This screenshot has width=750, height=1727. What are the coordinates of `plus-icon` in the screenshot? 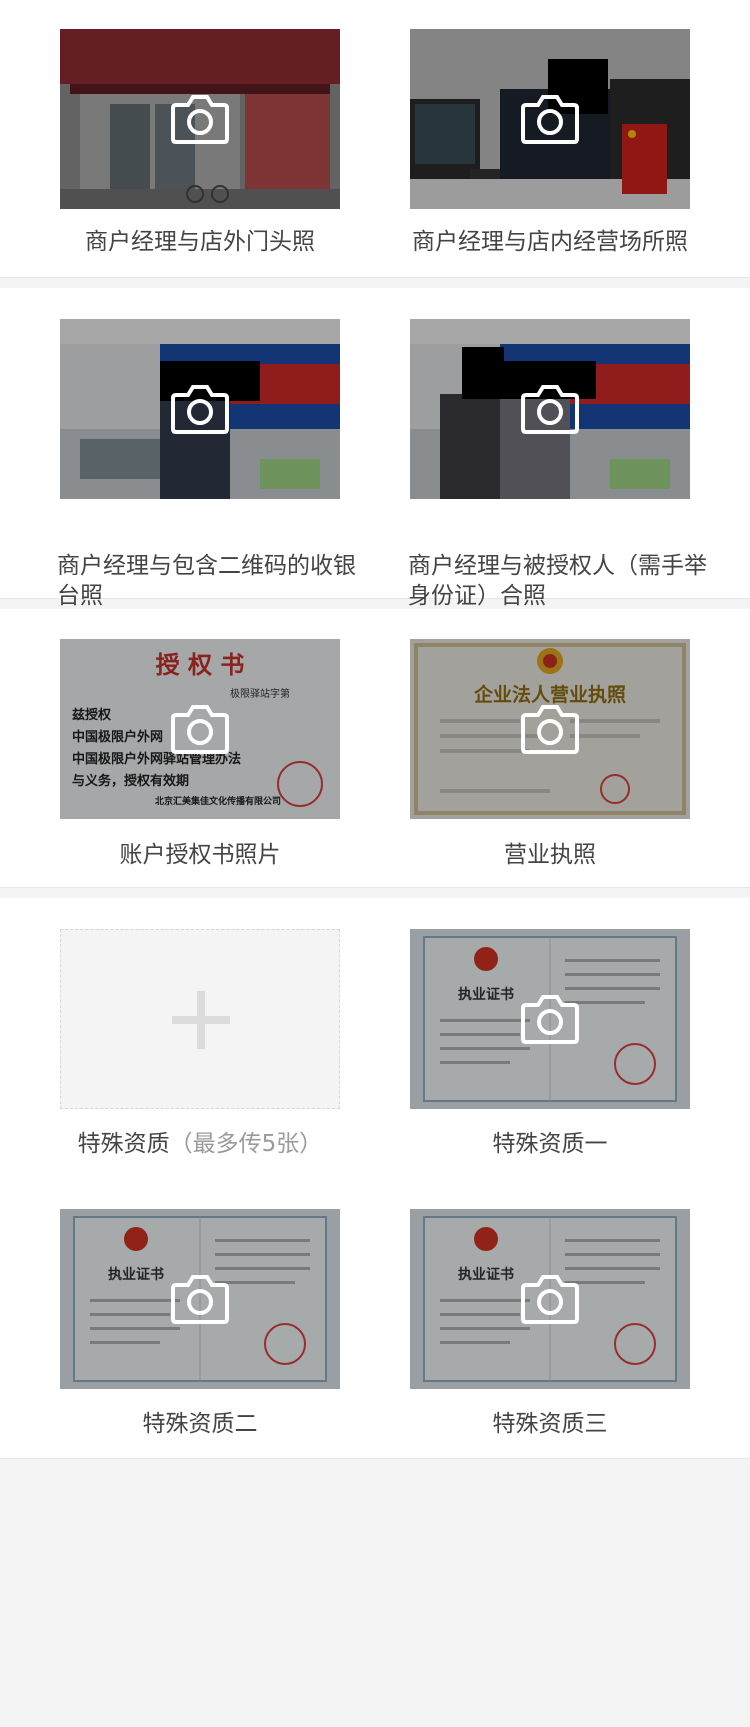 It's located at (201, 1020).